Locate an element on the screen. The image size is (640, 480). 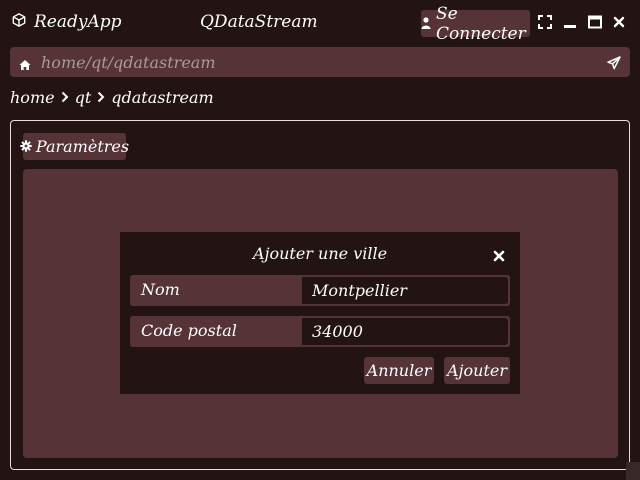
resize-grip is located at coordinates (633, 471).